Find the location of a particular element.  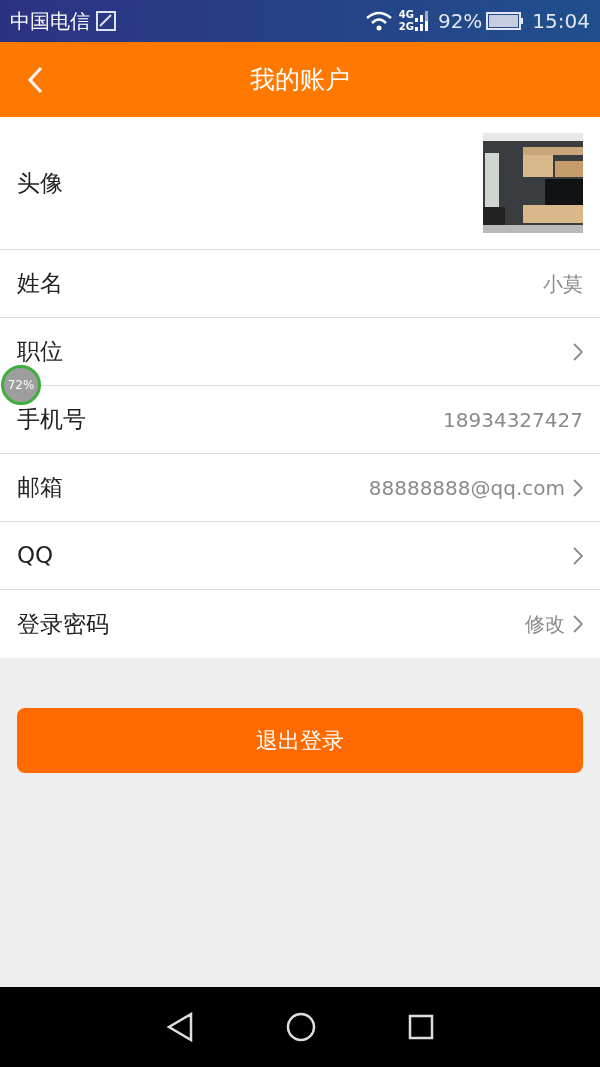

recents-icon is located at coordinates (421, 1027).